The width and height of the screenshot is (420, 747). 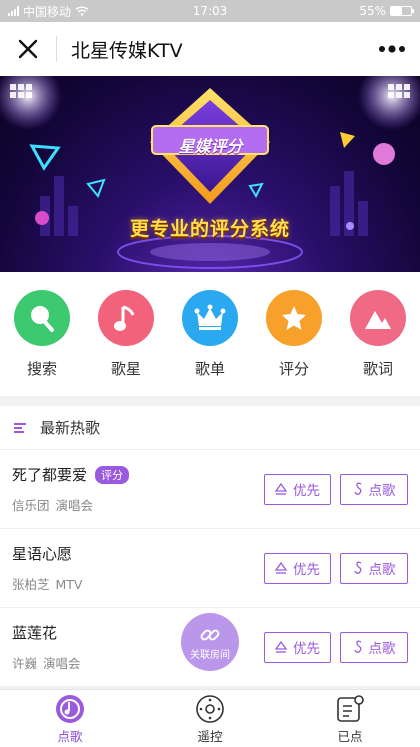 I want to click on search-icon, so click(x=42, y=318).